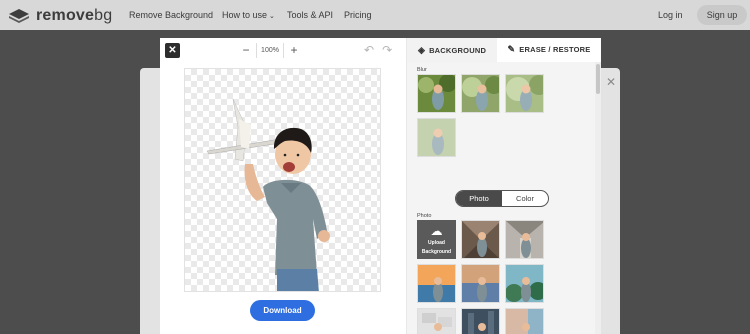 Image resolution: width=750 pixels, height=334 pixels. I want to click on nav-tools-api: Tools & API, so click(310, 15).